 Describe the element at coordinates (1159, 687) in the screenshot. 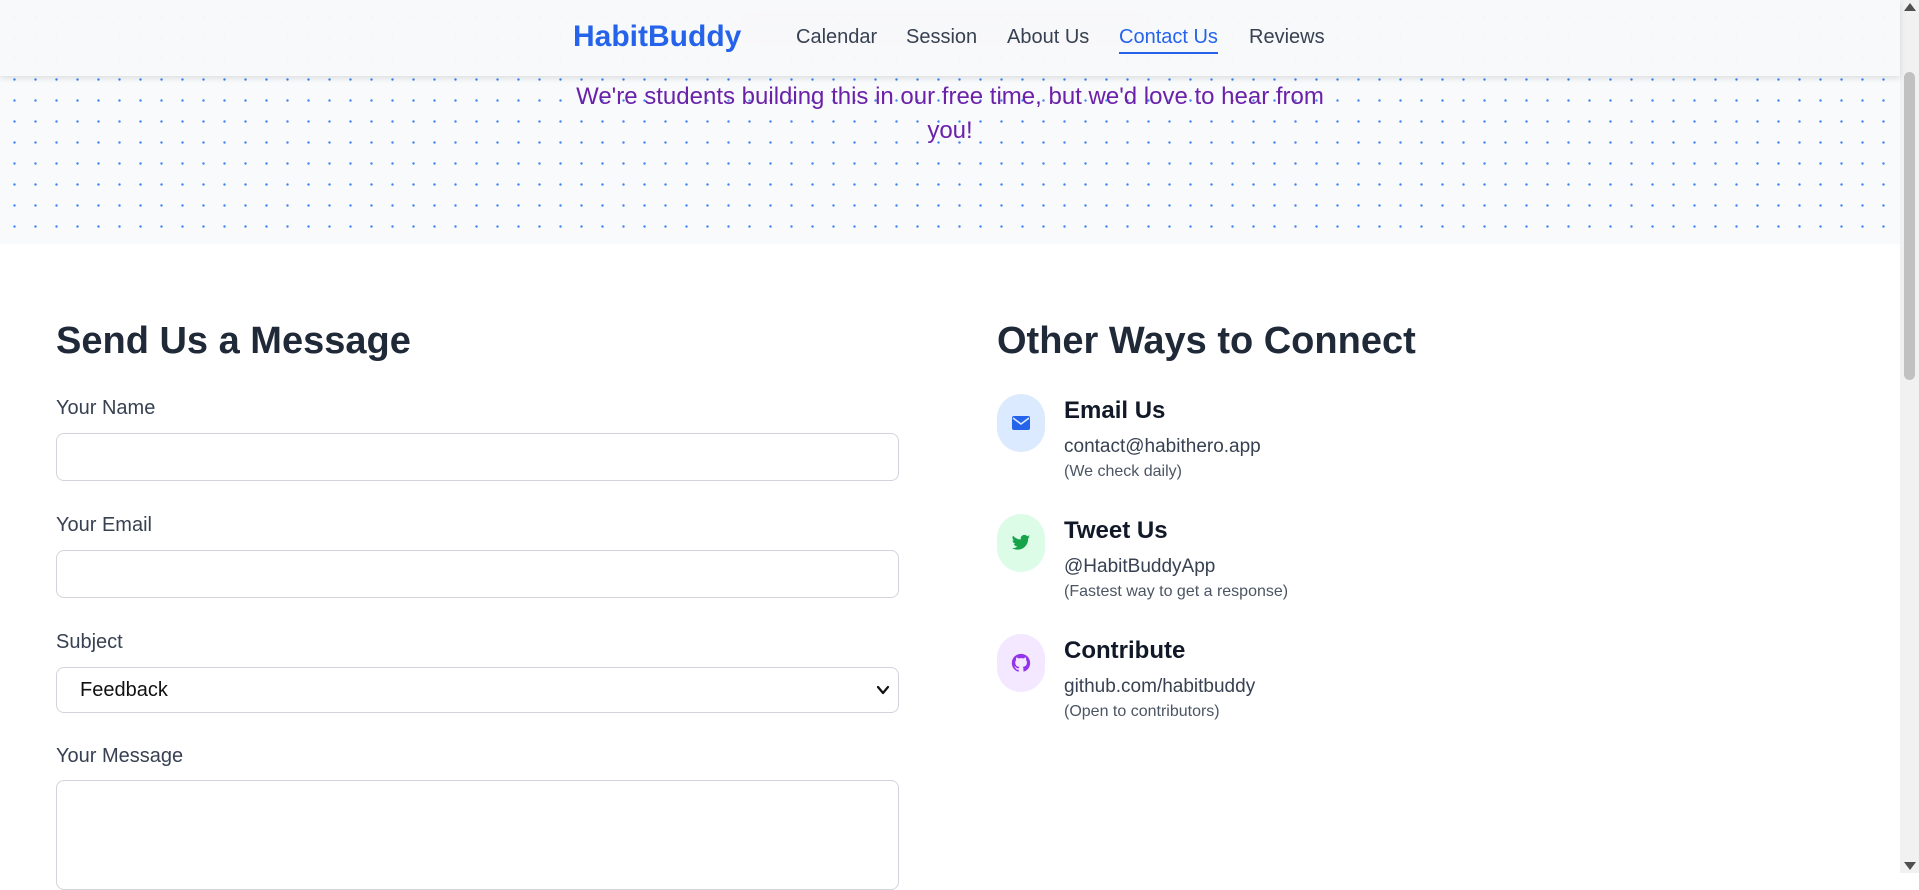

I see `github-value: github.com/habitbuddy` at that location.